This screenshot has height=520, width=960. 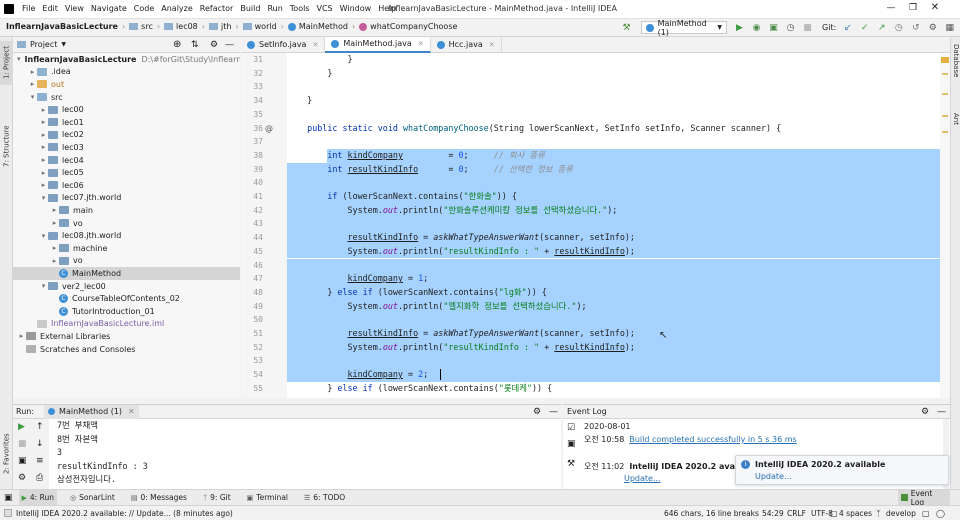 I want to click on structure-tool-tab: 7: Structure, so click(x=6, y=146).